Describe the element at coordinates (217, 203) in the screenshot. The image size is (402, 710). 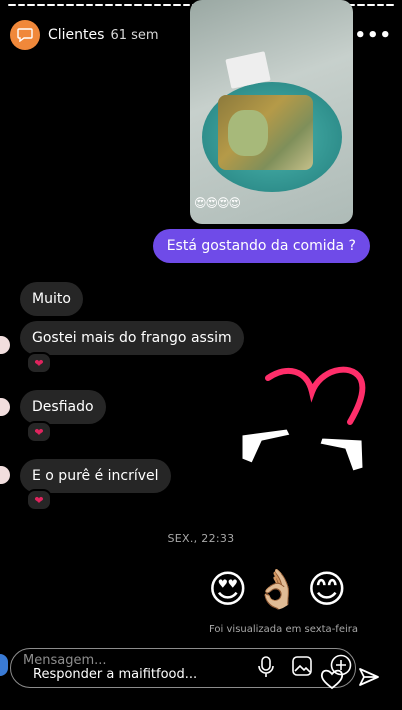
I see `photo-reactions: 😍😍😍😍` at that location.